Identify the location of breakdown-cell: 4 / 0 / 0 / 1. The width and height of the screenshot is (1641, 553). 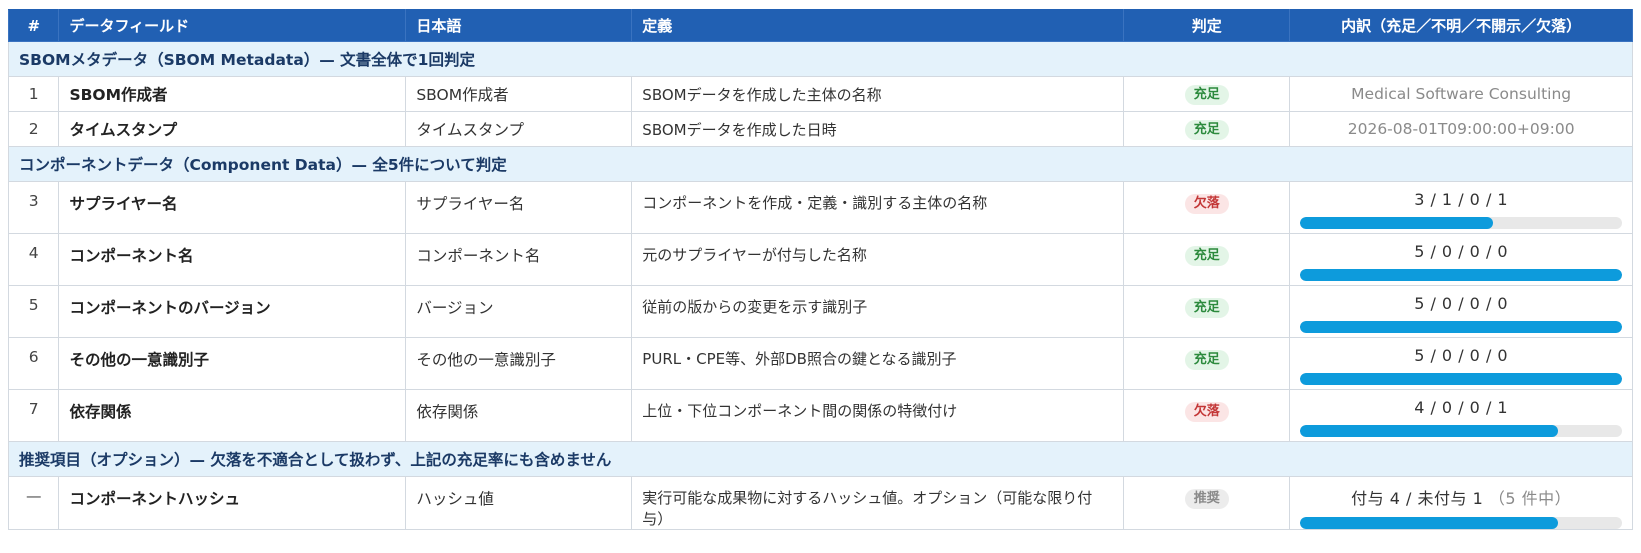
(1461, 415).